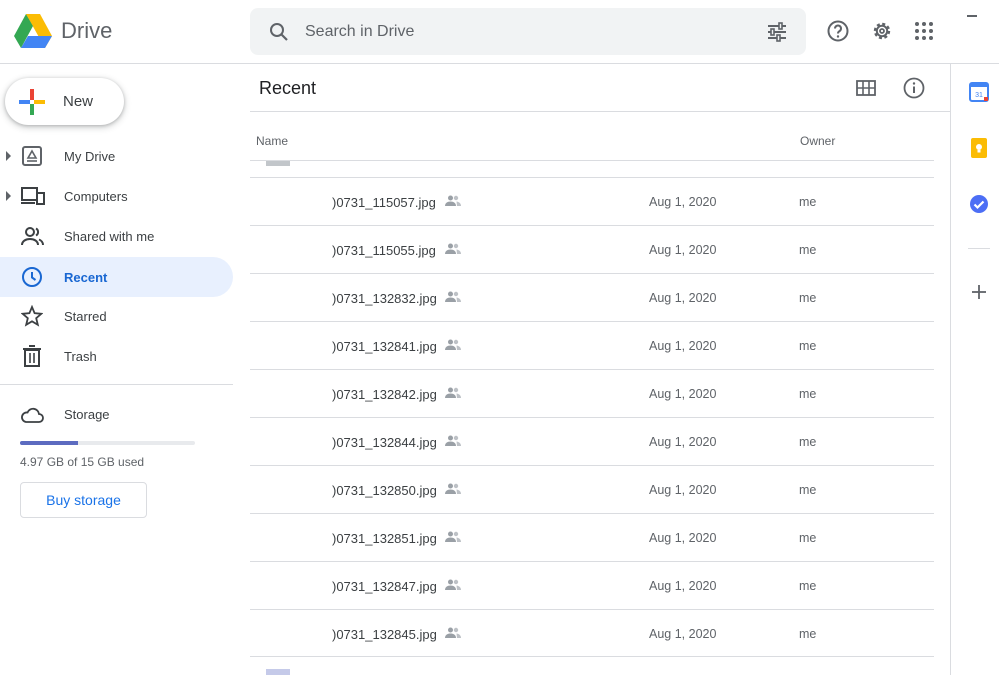 This screenshot has height=675, width=999. Describe the element at coordinates (979, 95) in the screenshot. I see `calendar-day: 31` at that location.